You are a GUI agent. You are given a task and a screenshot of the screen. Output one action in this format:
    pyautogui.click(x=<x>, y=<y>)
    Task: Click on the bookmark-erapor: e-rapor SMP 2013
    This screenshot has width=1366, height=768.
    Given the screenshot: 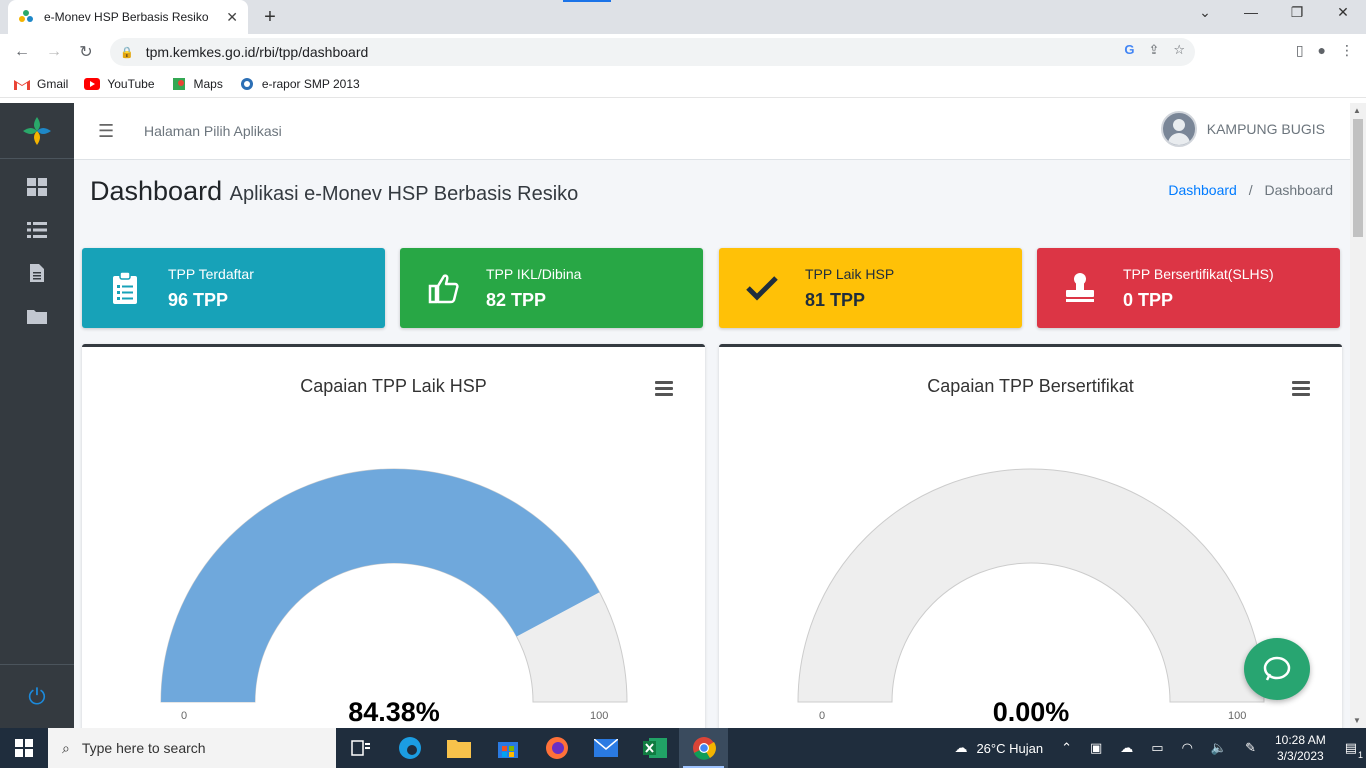 What is the action you would take?
    pyautogui.click(x=299, y=84)
    